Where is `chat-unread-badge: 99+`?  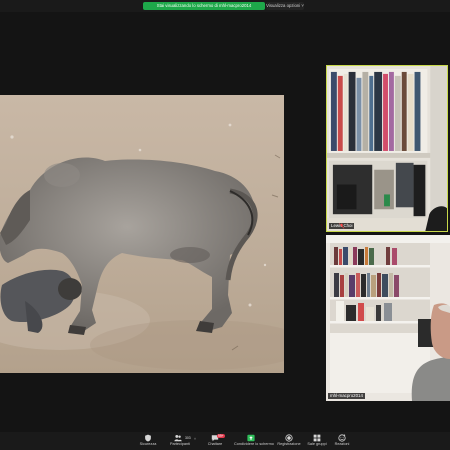
chat-unread-badge: 99+ is located at coordinates (221, 436).